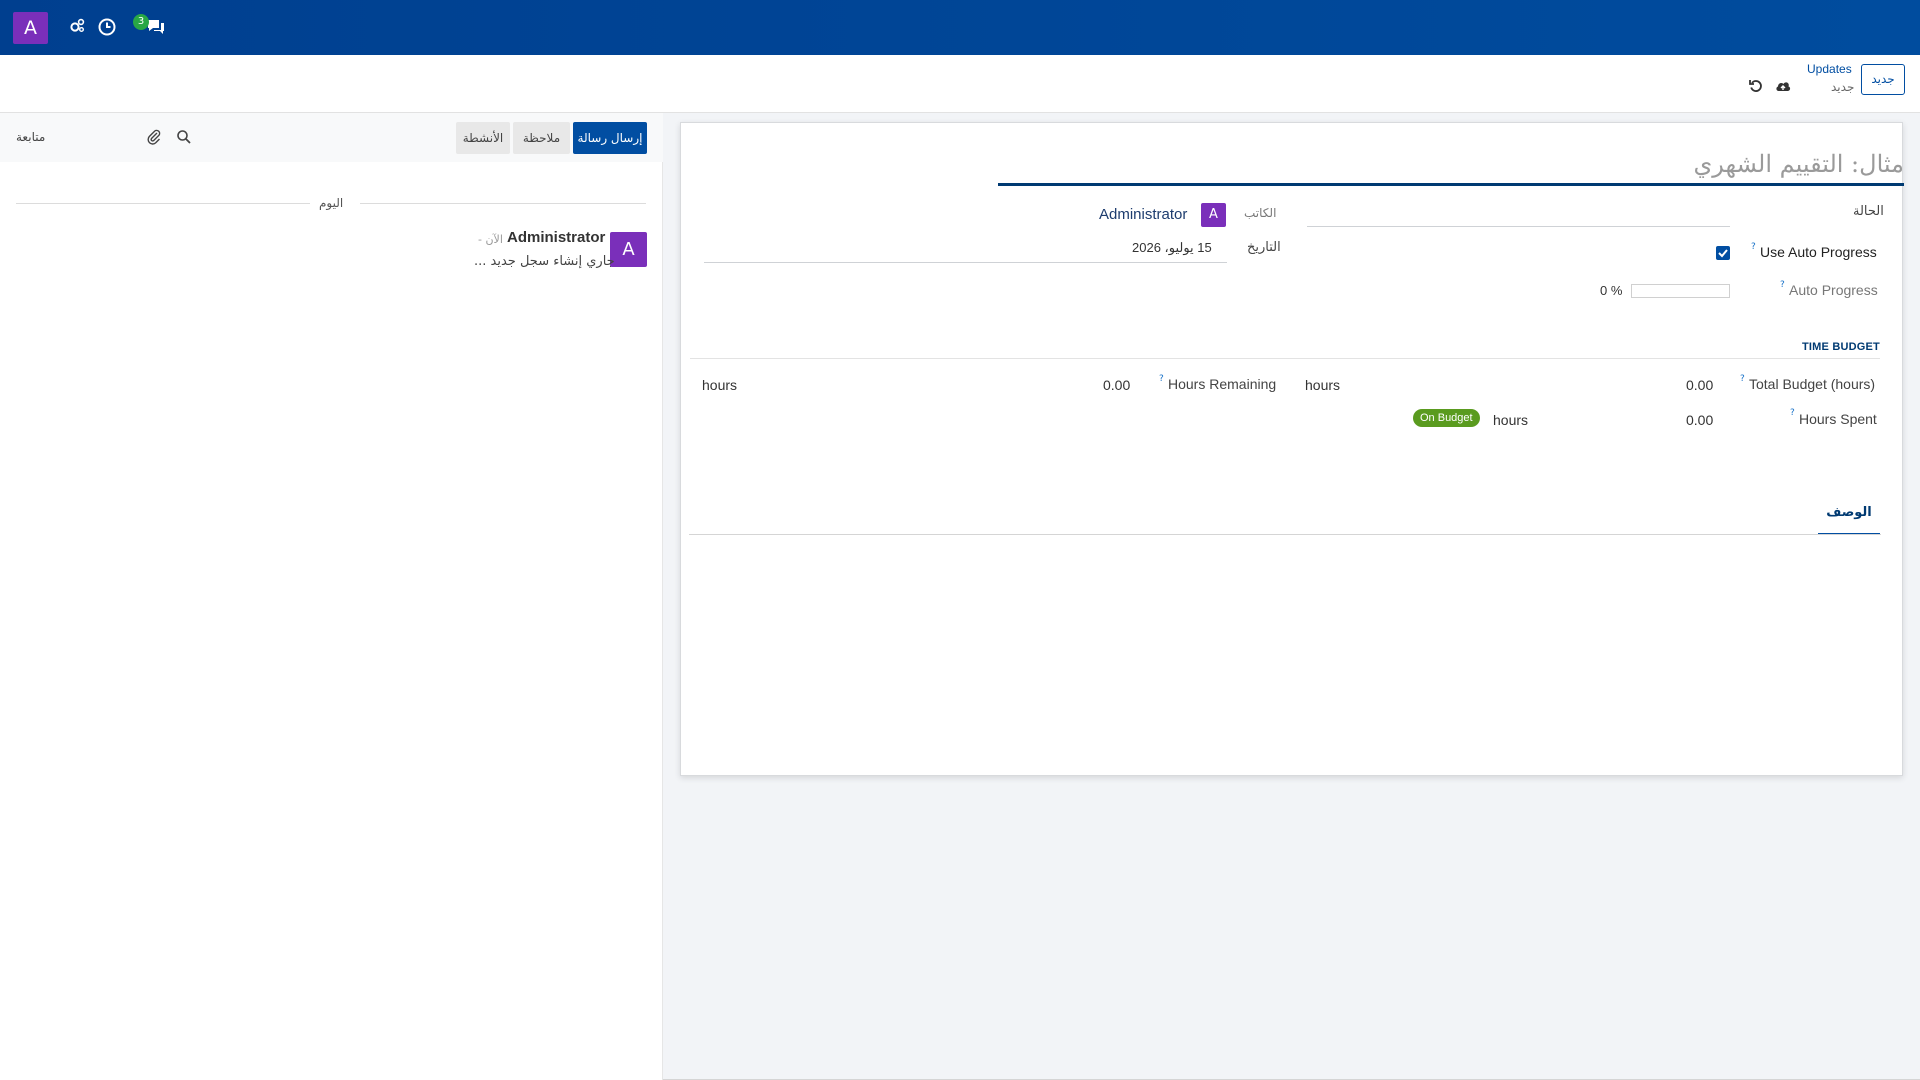  I want to click on hours-spent-label: Hours Spent, so click(1838, 419).